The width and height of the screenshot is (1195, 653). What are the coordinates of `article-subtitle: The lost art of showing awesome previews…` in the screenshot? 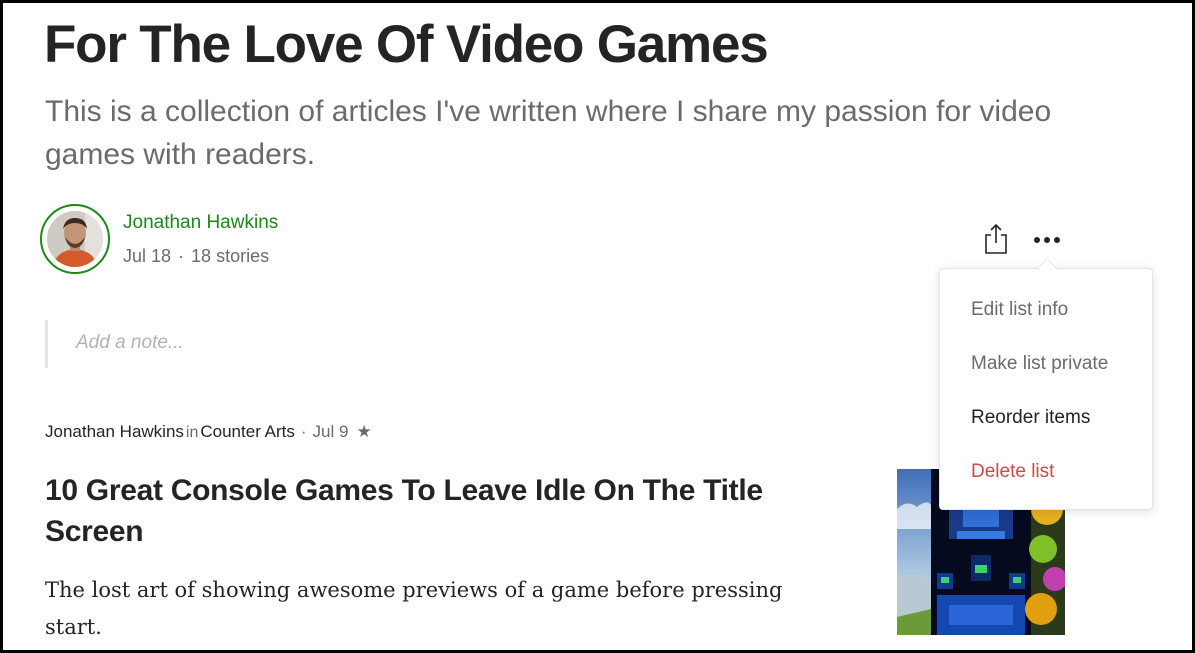 It's located at (435, 609).